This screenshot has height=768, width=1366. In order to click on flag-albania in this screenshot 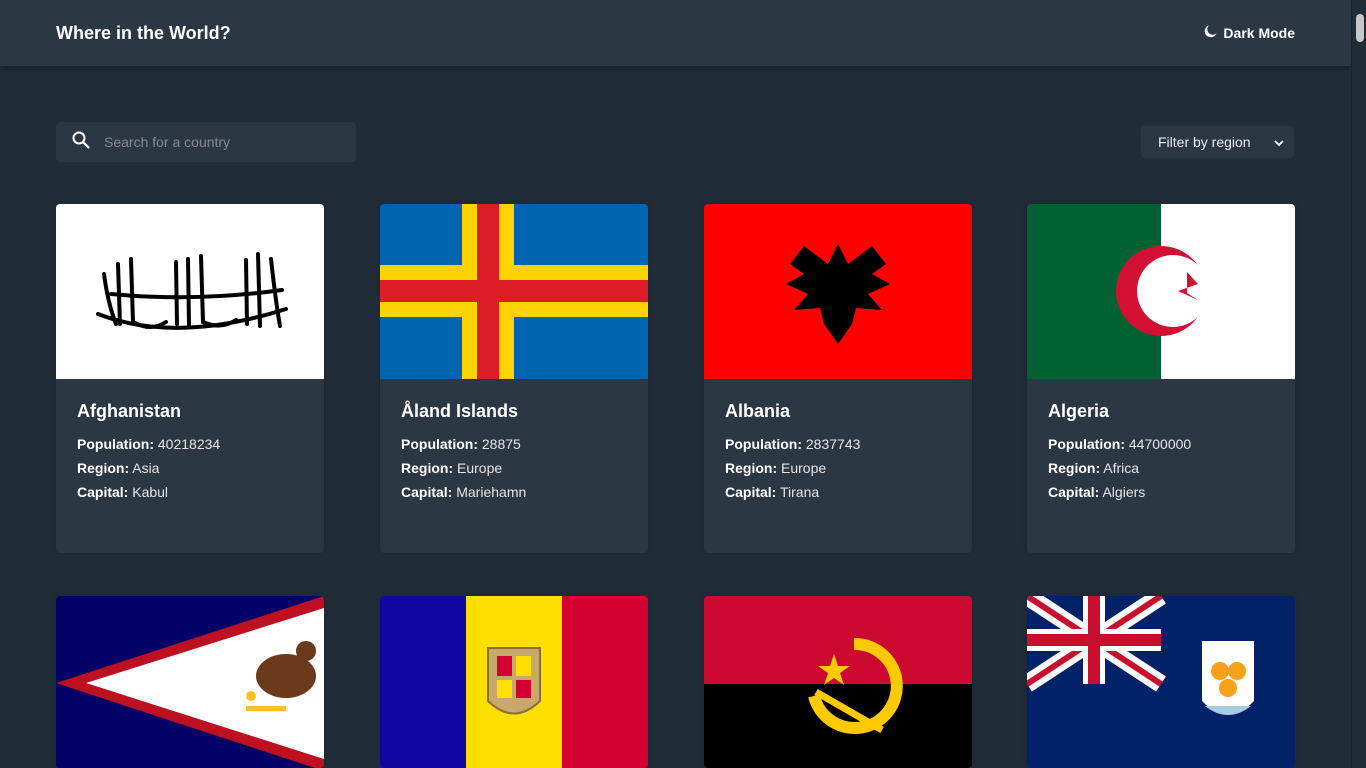, I will do `click(838, 291)`.